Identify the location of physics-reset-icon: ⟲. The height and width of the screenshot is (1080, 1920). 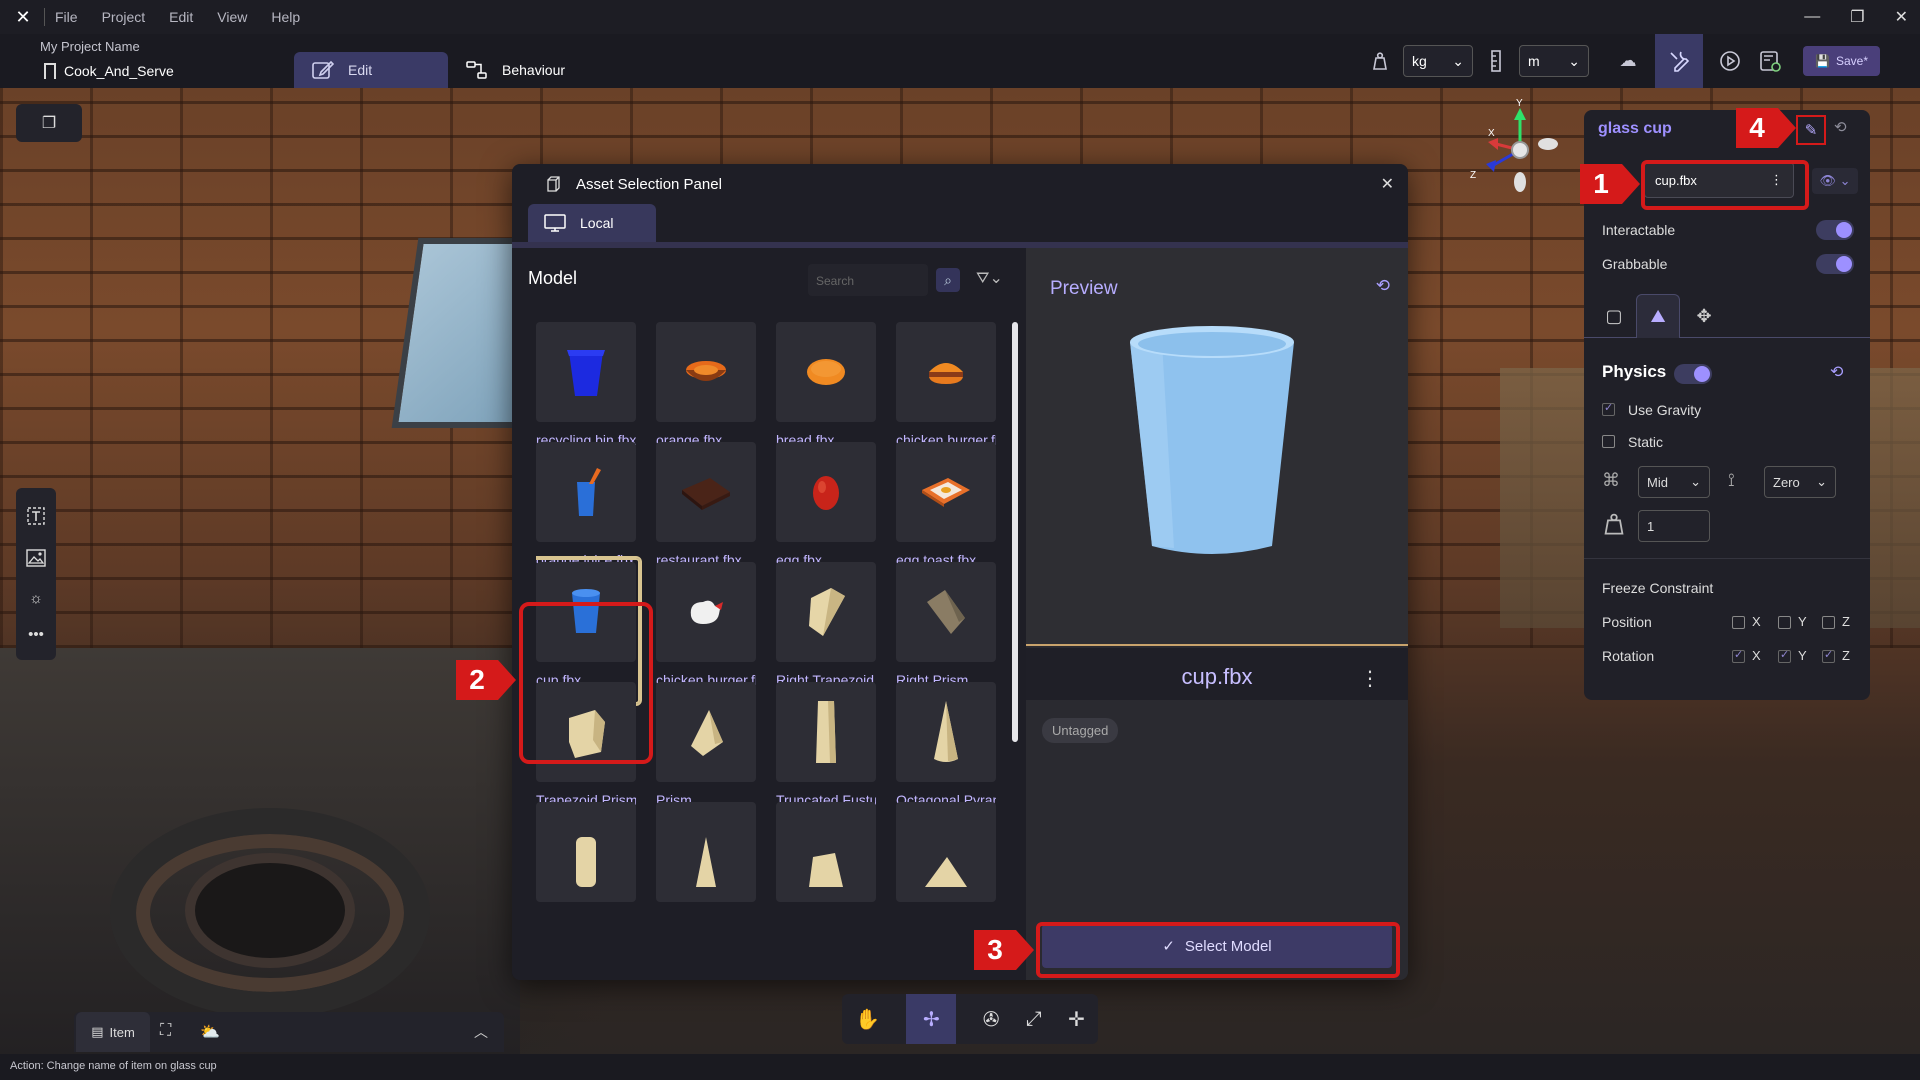
(1836, 372).